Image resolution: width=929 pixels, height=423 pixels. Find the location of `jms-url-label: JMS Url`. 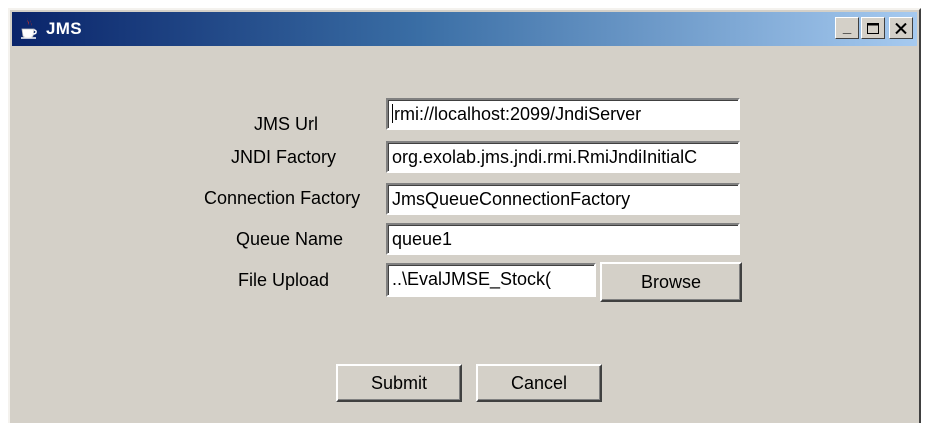

jms-url-label: JMS Url is located at coordinates (286, 124).